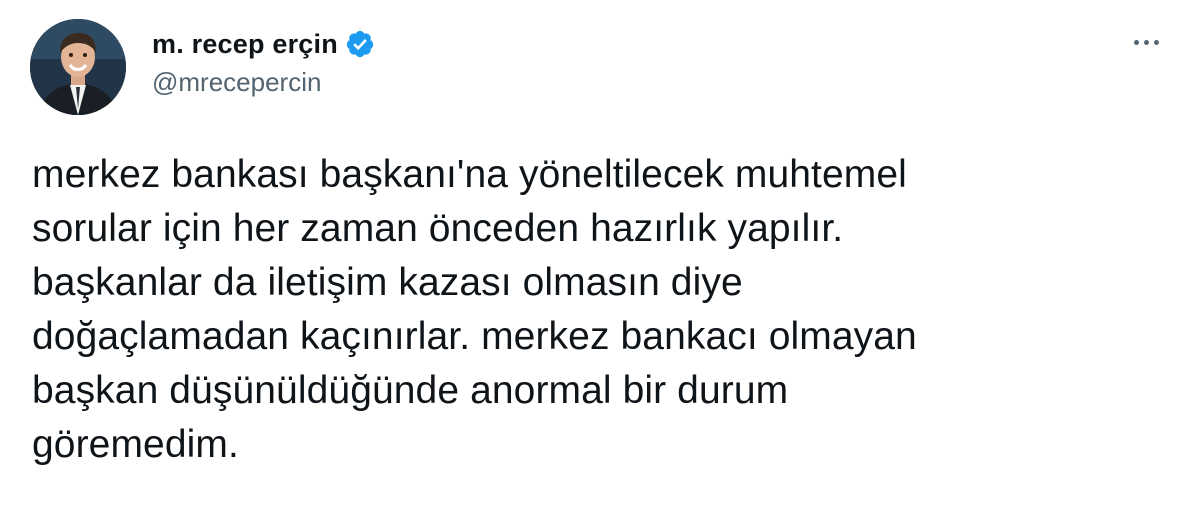  What do you see at coordinates (360, 44) in the screenshot?
I see `verified-badge-icon` at bounding box center [360, 44].